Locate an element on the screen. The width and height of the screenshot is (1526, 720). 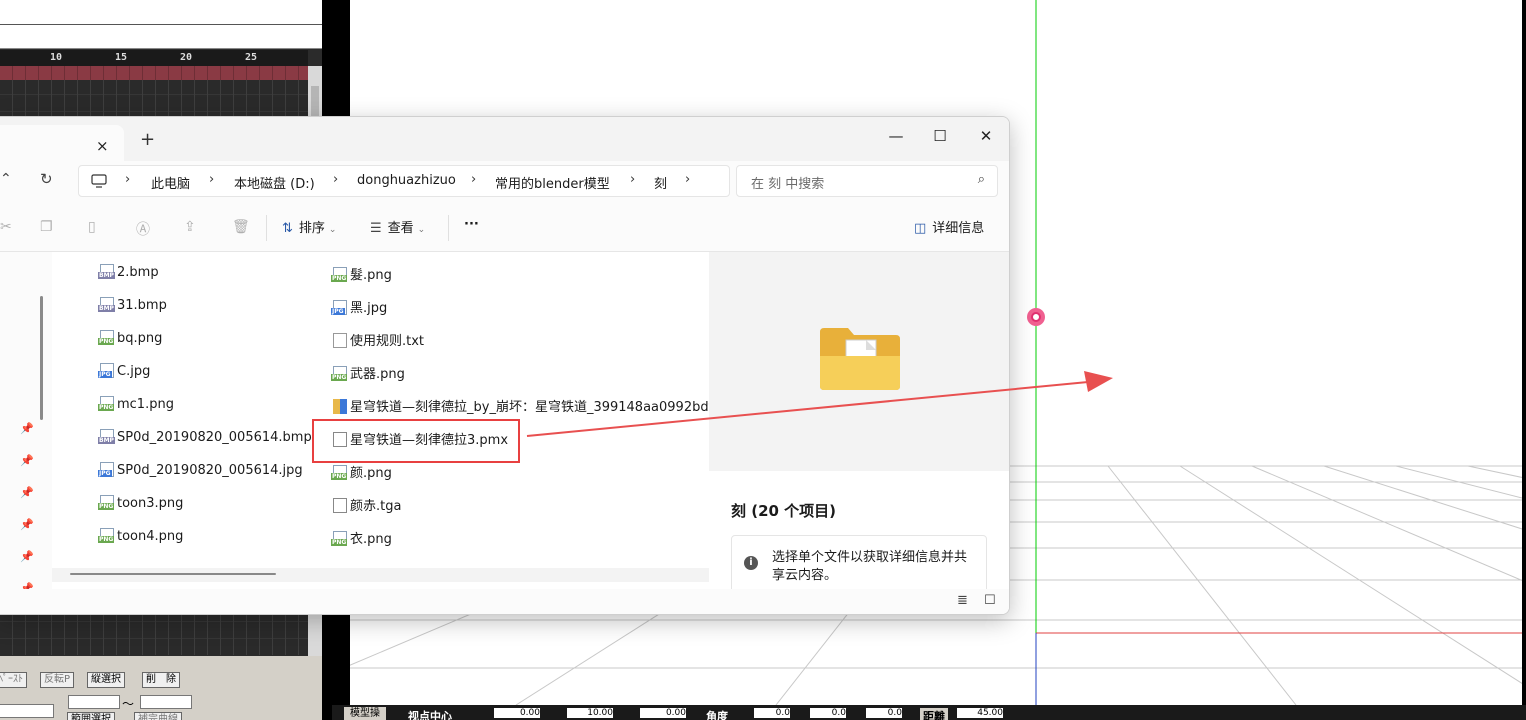
file-item: BMP 31.bmp is located at coordinates (132, 307).